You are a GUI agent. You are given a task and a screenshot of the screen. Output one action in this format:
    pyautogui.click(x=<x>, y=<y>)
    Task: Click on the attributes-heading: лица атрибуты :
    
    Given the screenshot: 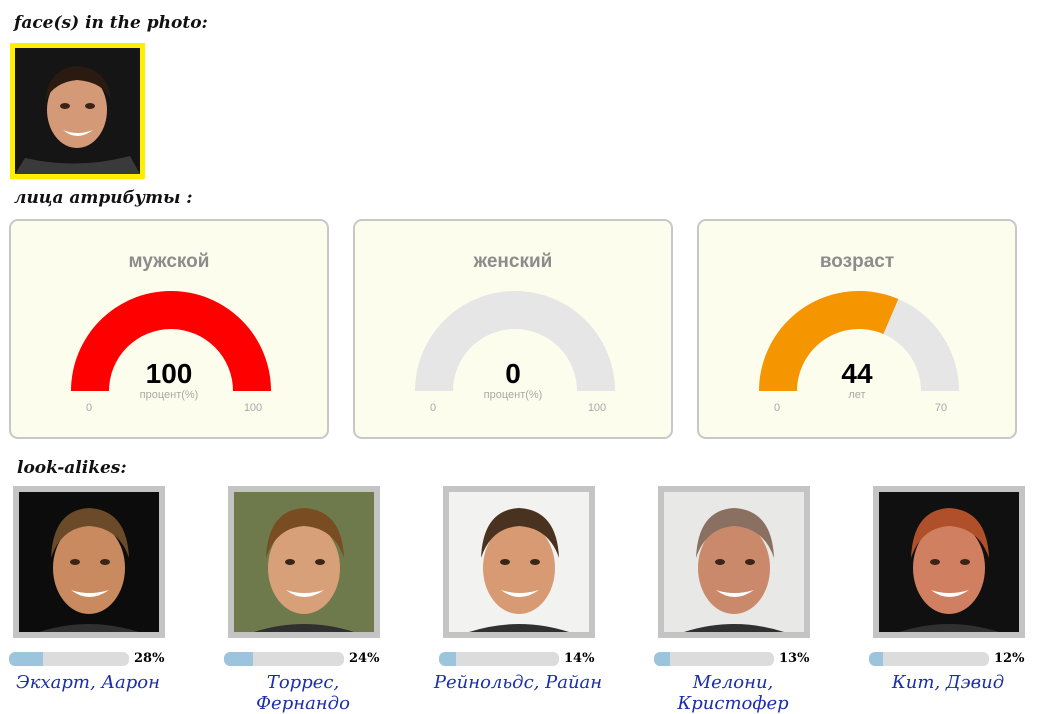 What is the action you would take?
    pyautogui.click(x=103, y=198)
    